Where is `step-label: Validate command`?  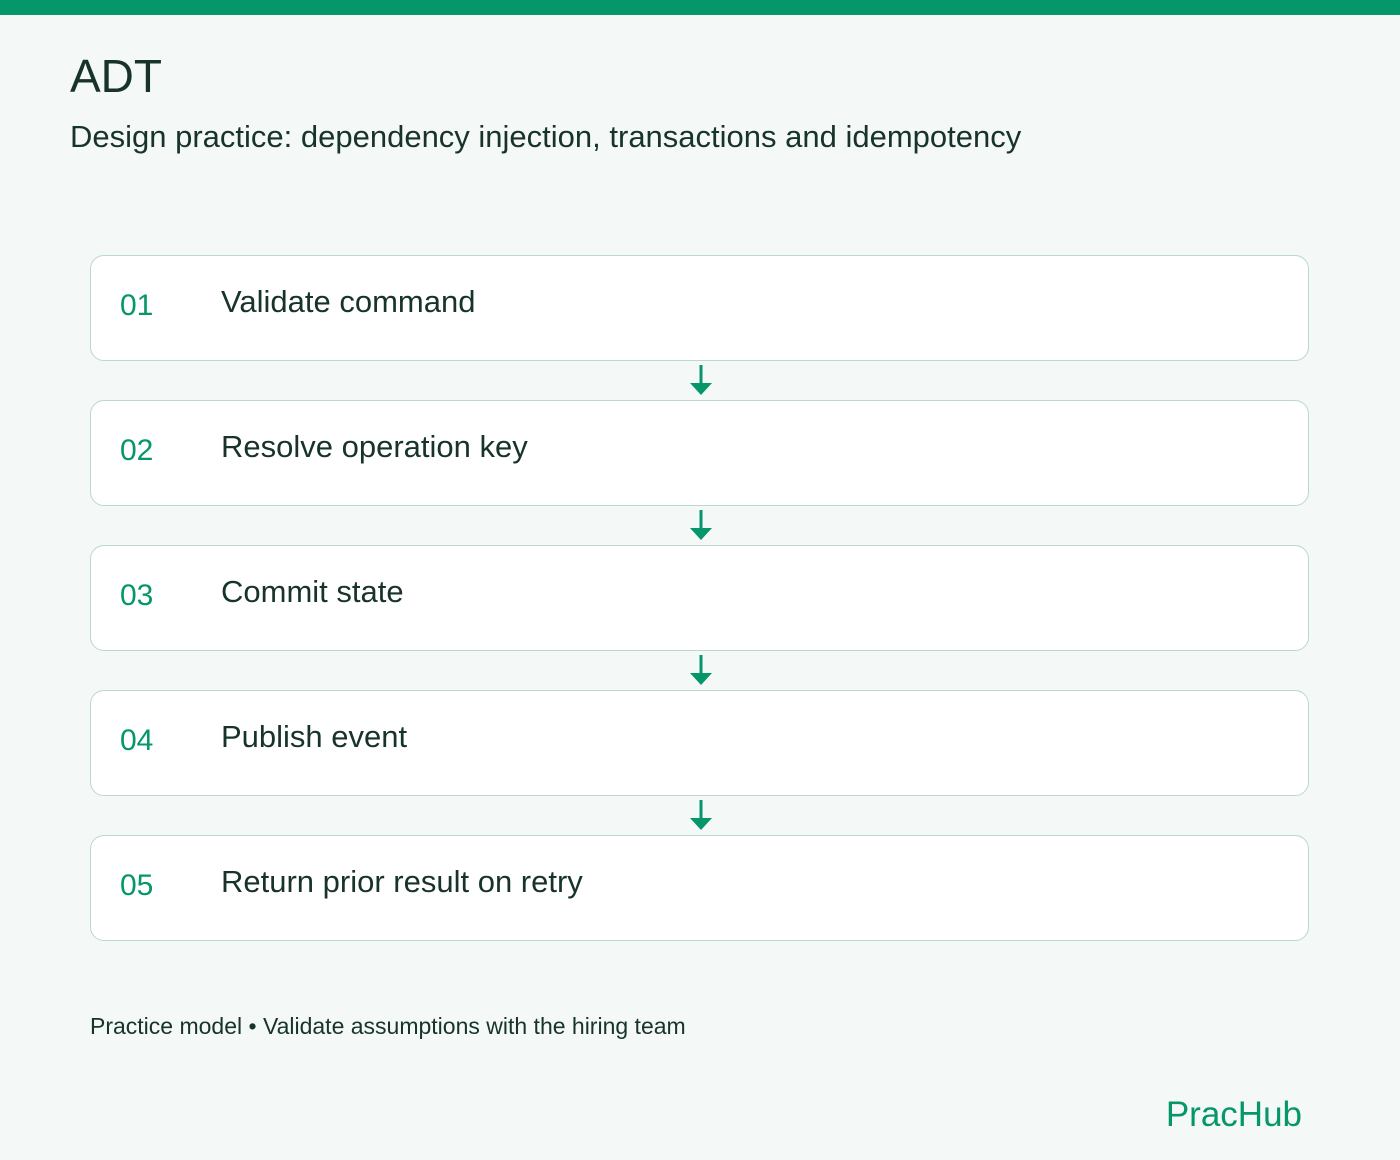 step-label: Validate command is located at coordinates (348, 301).